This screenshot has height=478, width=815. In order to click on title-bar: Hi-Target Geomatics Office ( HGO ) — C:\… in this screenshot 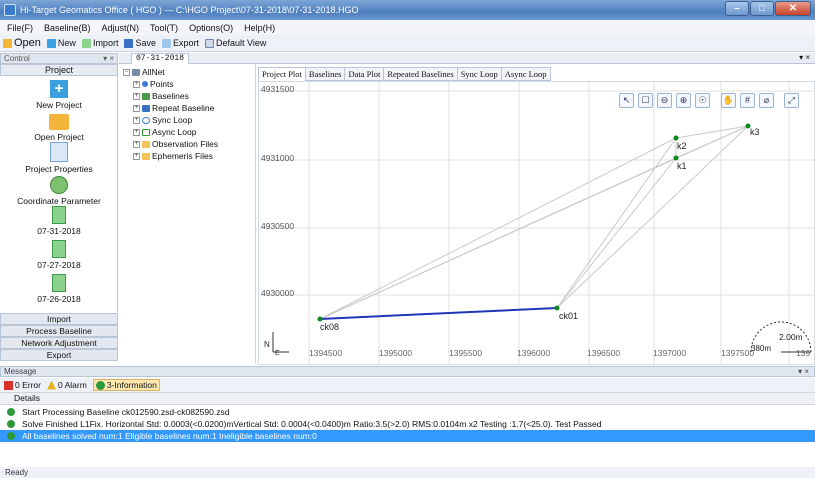, I will do `click(407, 10)`.